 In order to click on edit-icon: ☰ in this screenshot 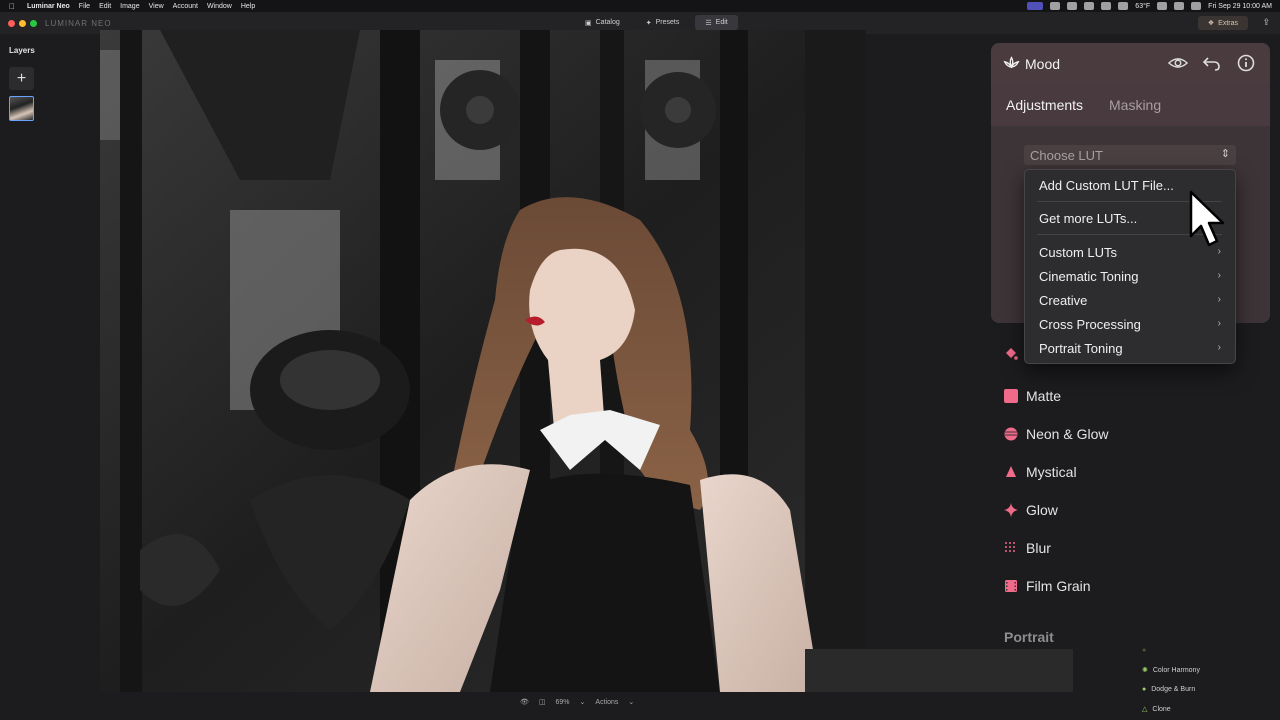, I will do `click(708, 23)`.